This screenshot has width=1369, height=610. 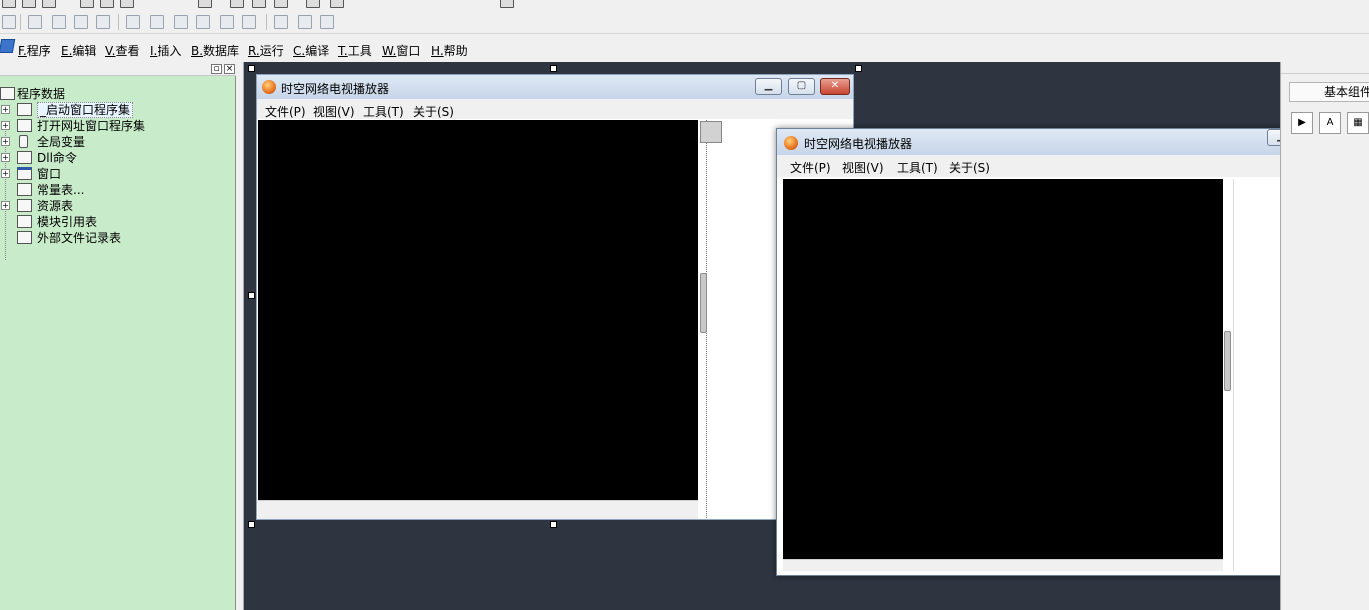 What do you see at coordinates (355, 50) in the screenshot?
I see `menu-tools: T.工具` at bounding box center [355, 50].